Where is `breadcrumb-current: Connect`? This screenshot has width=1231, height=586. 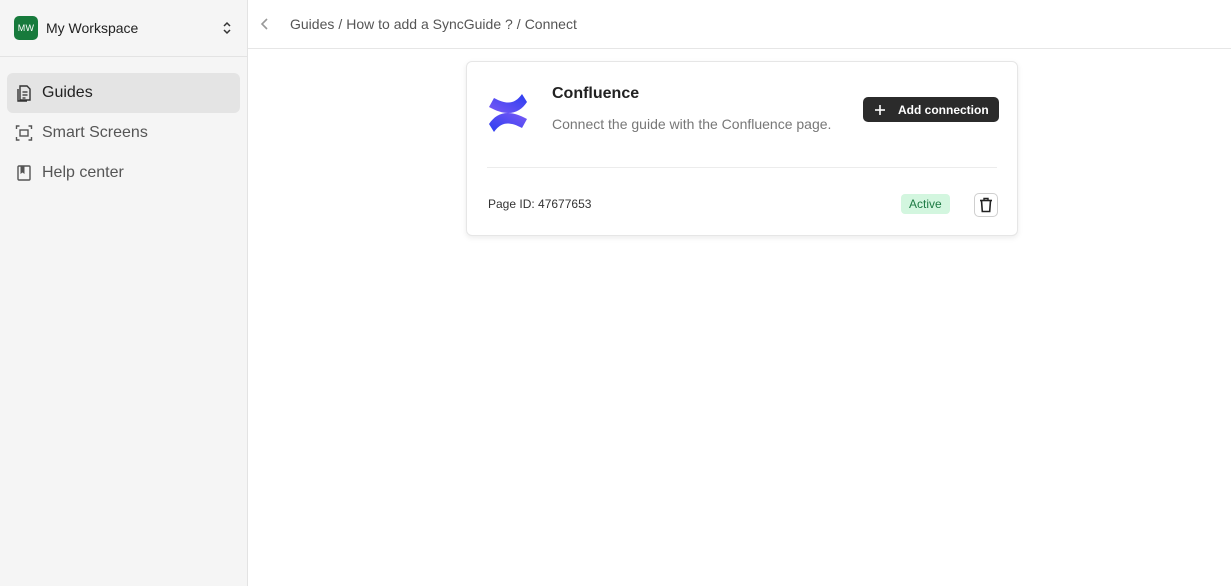 breadcrumb-current: Connect is located at coordinates (550, 24).